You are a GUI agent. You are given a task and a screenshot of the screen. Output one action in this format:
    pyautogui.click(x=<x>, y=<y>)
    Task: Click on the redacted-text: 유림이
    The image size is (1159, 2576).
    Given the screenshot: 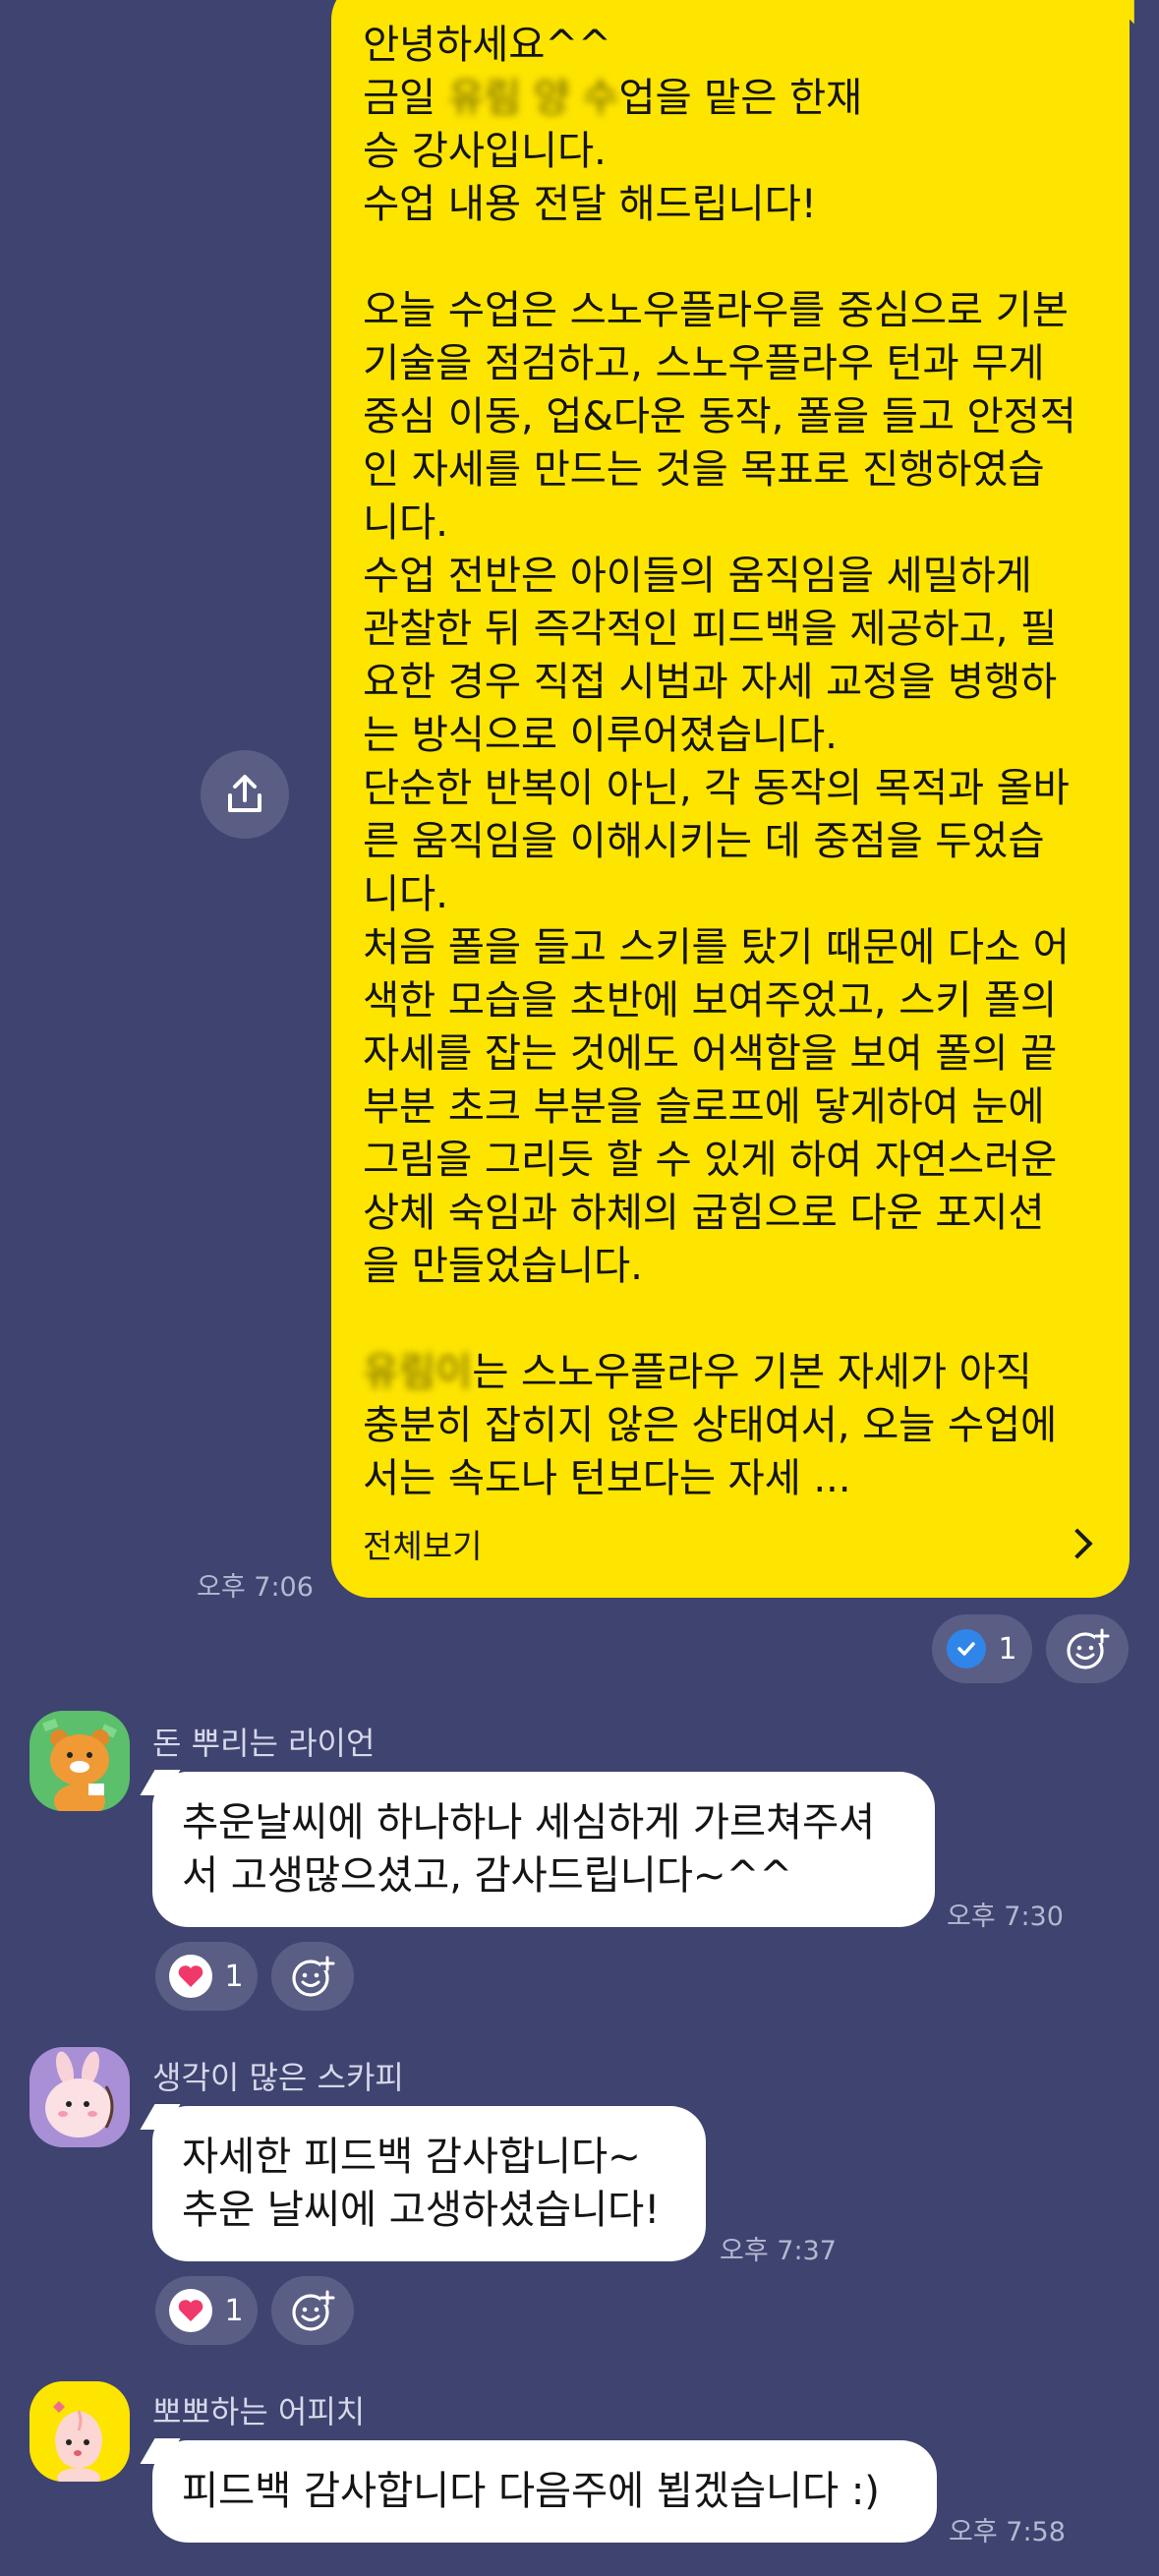 What is the action you would take?
    pyautogui.click(x=418, y=1371)
    